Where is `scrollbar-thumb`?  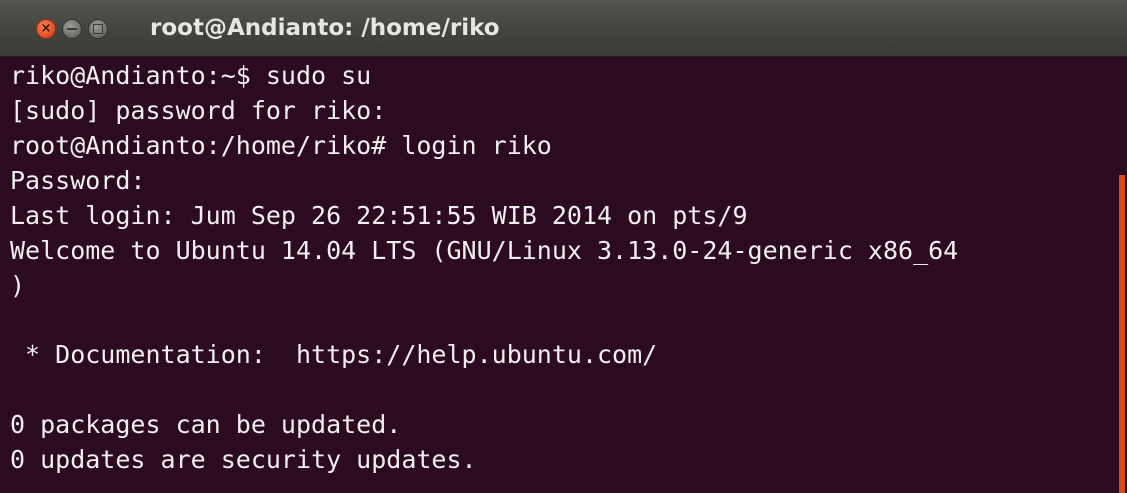
scrollbar-thumb is located at coordinates (1122, 334).